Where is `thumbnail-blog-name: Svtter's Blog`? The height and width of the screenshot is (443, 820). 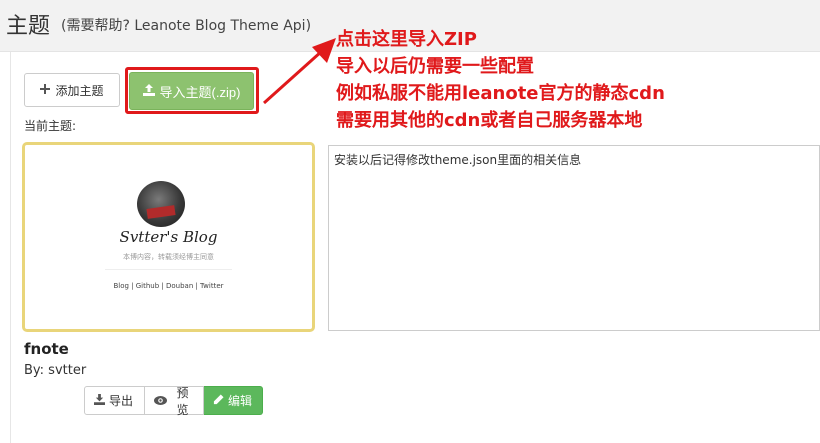 thumbnail-blog-name: Svtter's Blog is located at coordinates (168, 237).